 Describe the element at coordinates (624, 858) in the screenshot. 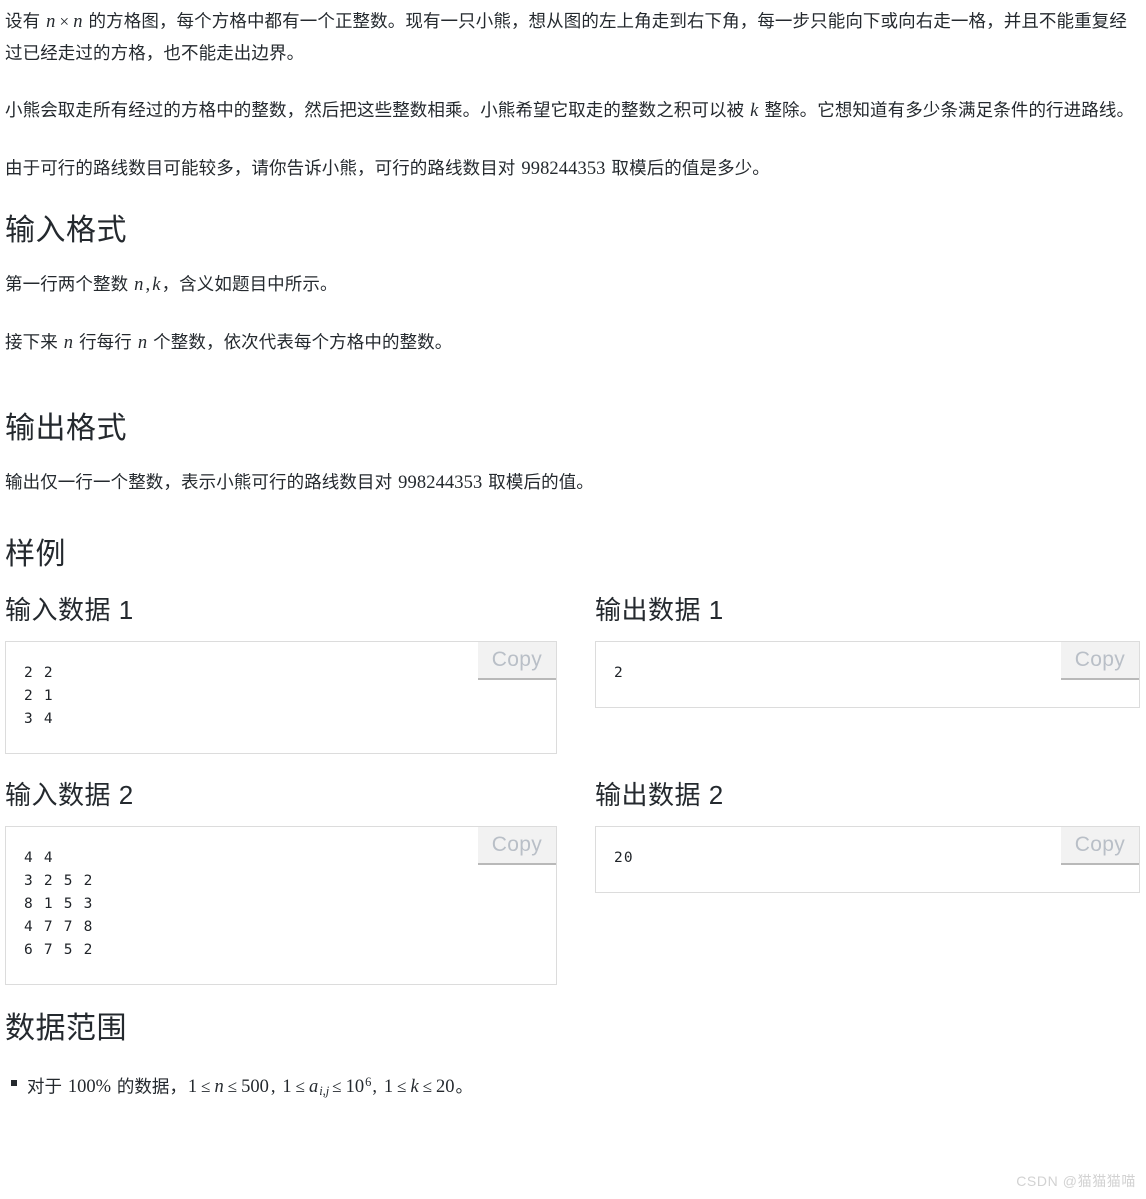

I see `sample-output-code: 20` at that location.